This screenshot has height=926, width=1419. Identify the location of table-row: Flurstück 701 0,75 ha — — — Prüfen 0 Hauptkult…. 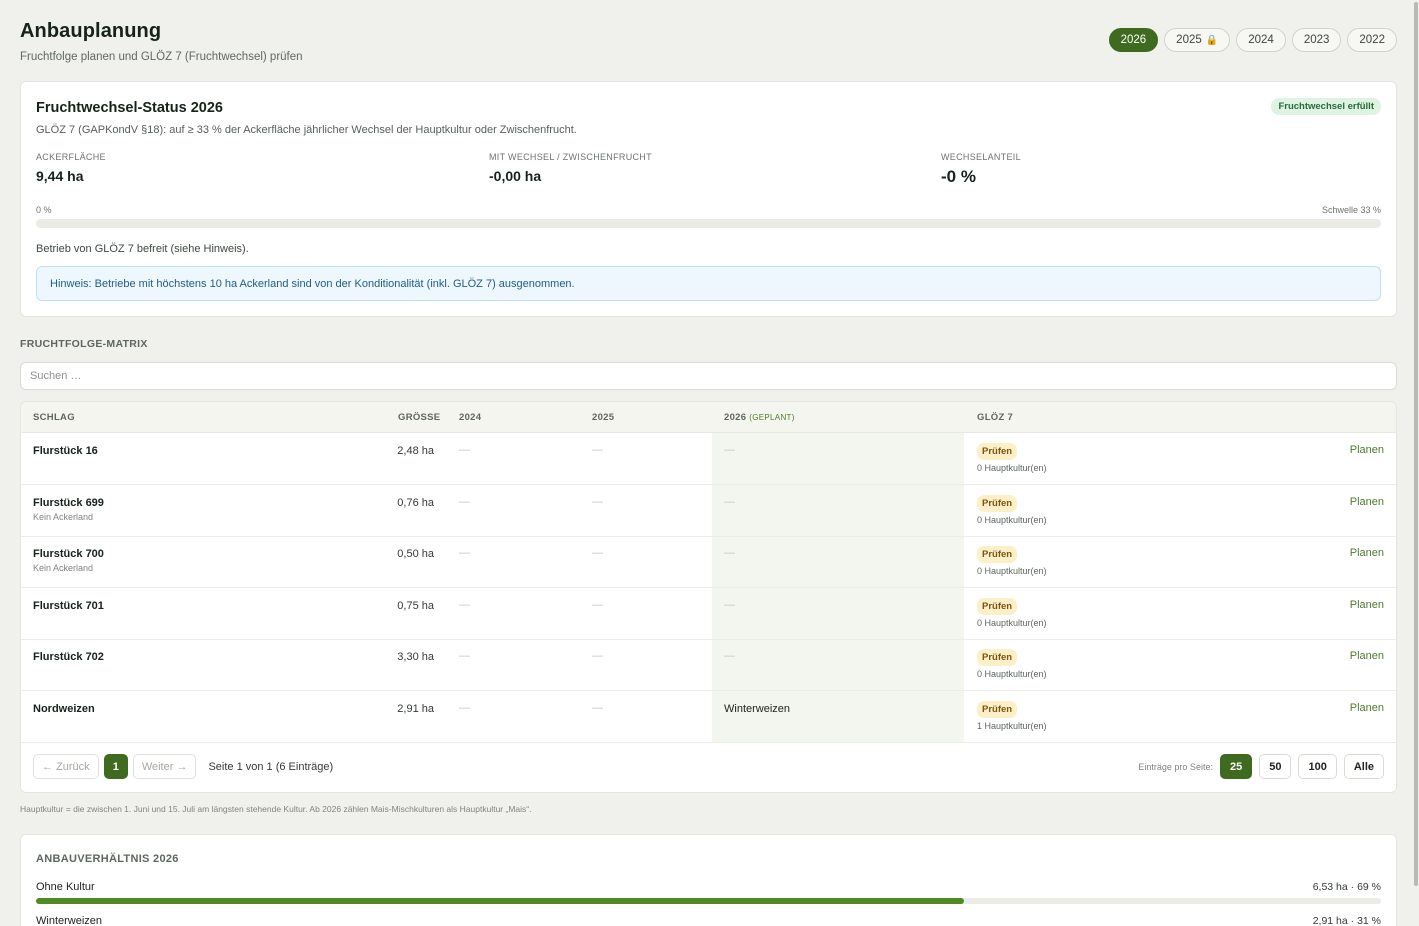
(708, 614).